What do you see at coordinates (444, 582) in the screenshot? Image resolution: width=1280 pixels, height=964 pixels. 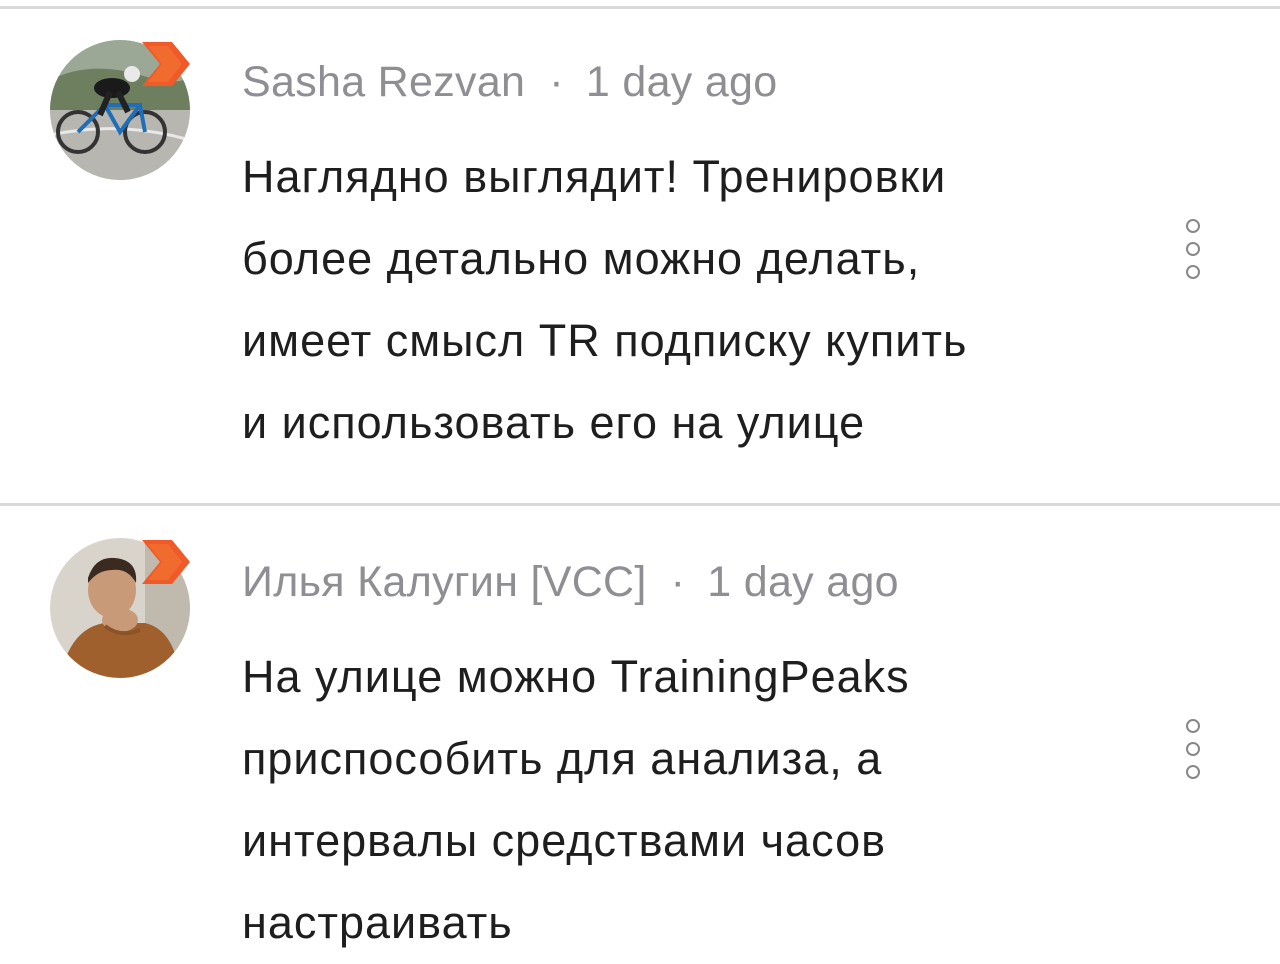 I see `author-name: Илья Калугин [VCC]` at bounding box center [444, 582].